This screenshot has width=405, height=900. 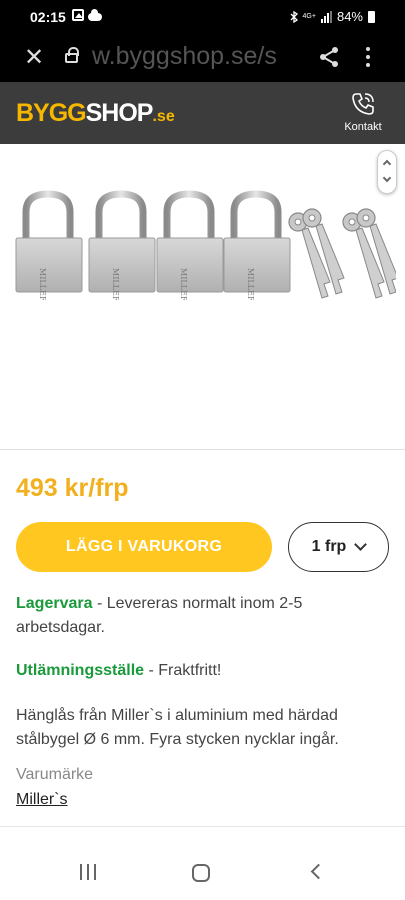 I want to click on quantity-value: 1 frp, so click(x=329, y=546).